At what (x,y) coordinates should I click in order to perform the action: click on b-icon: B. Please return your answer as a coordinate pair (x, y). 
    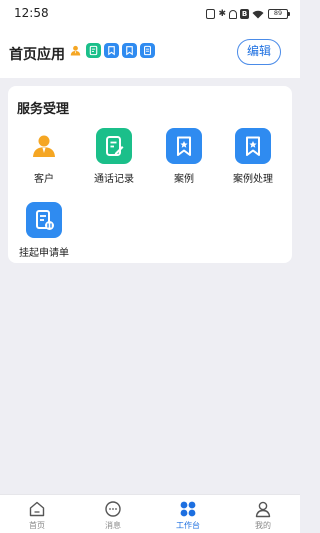
    Looking at the image, I should click on (244, 14).